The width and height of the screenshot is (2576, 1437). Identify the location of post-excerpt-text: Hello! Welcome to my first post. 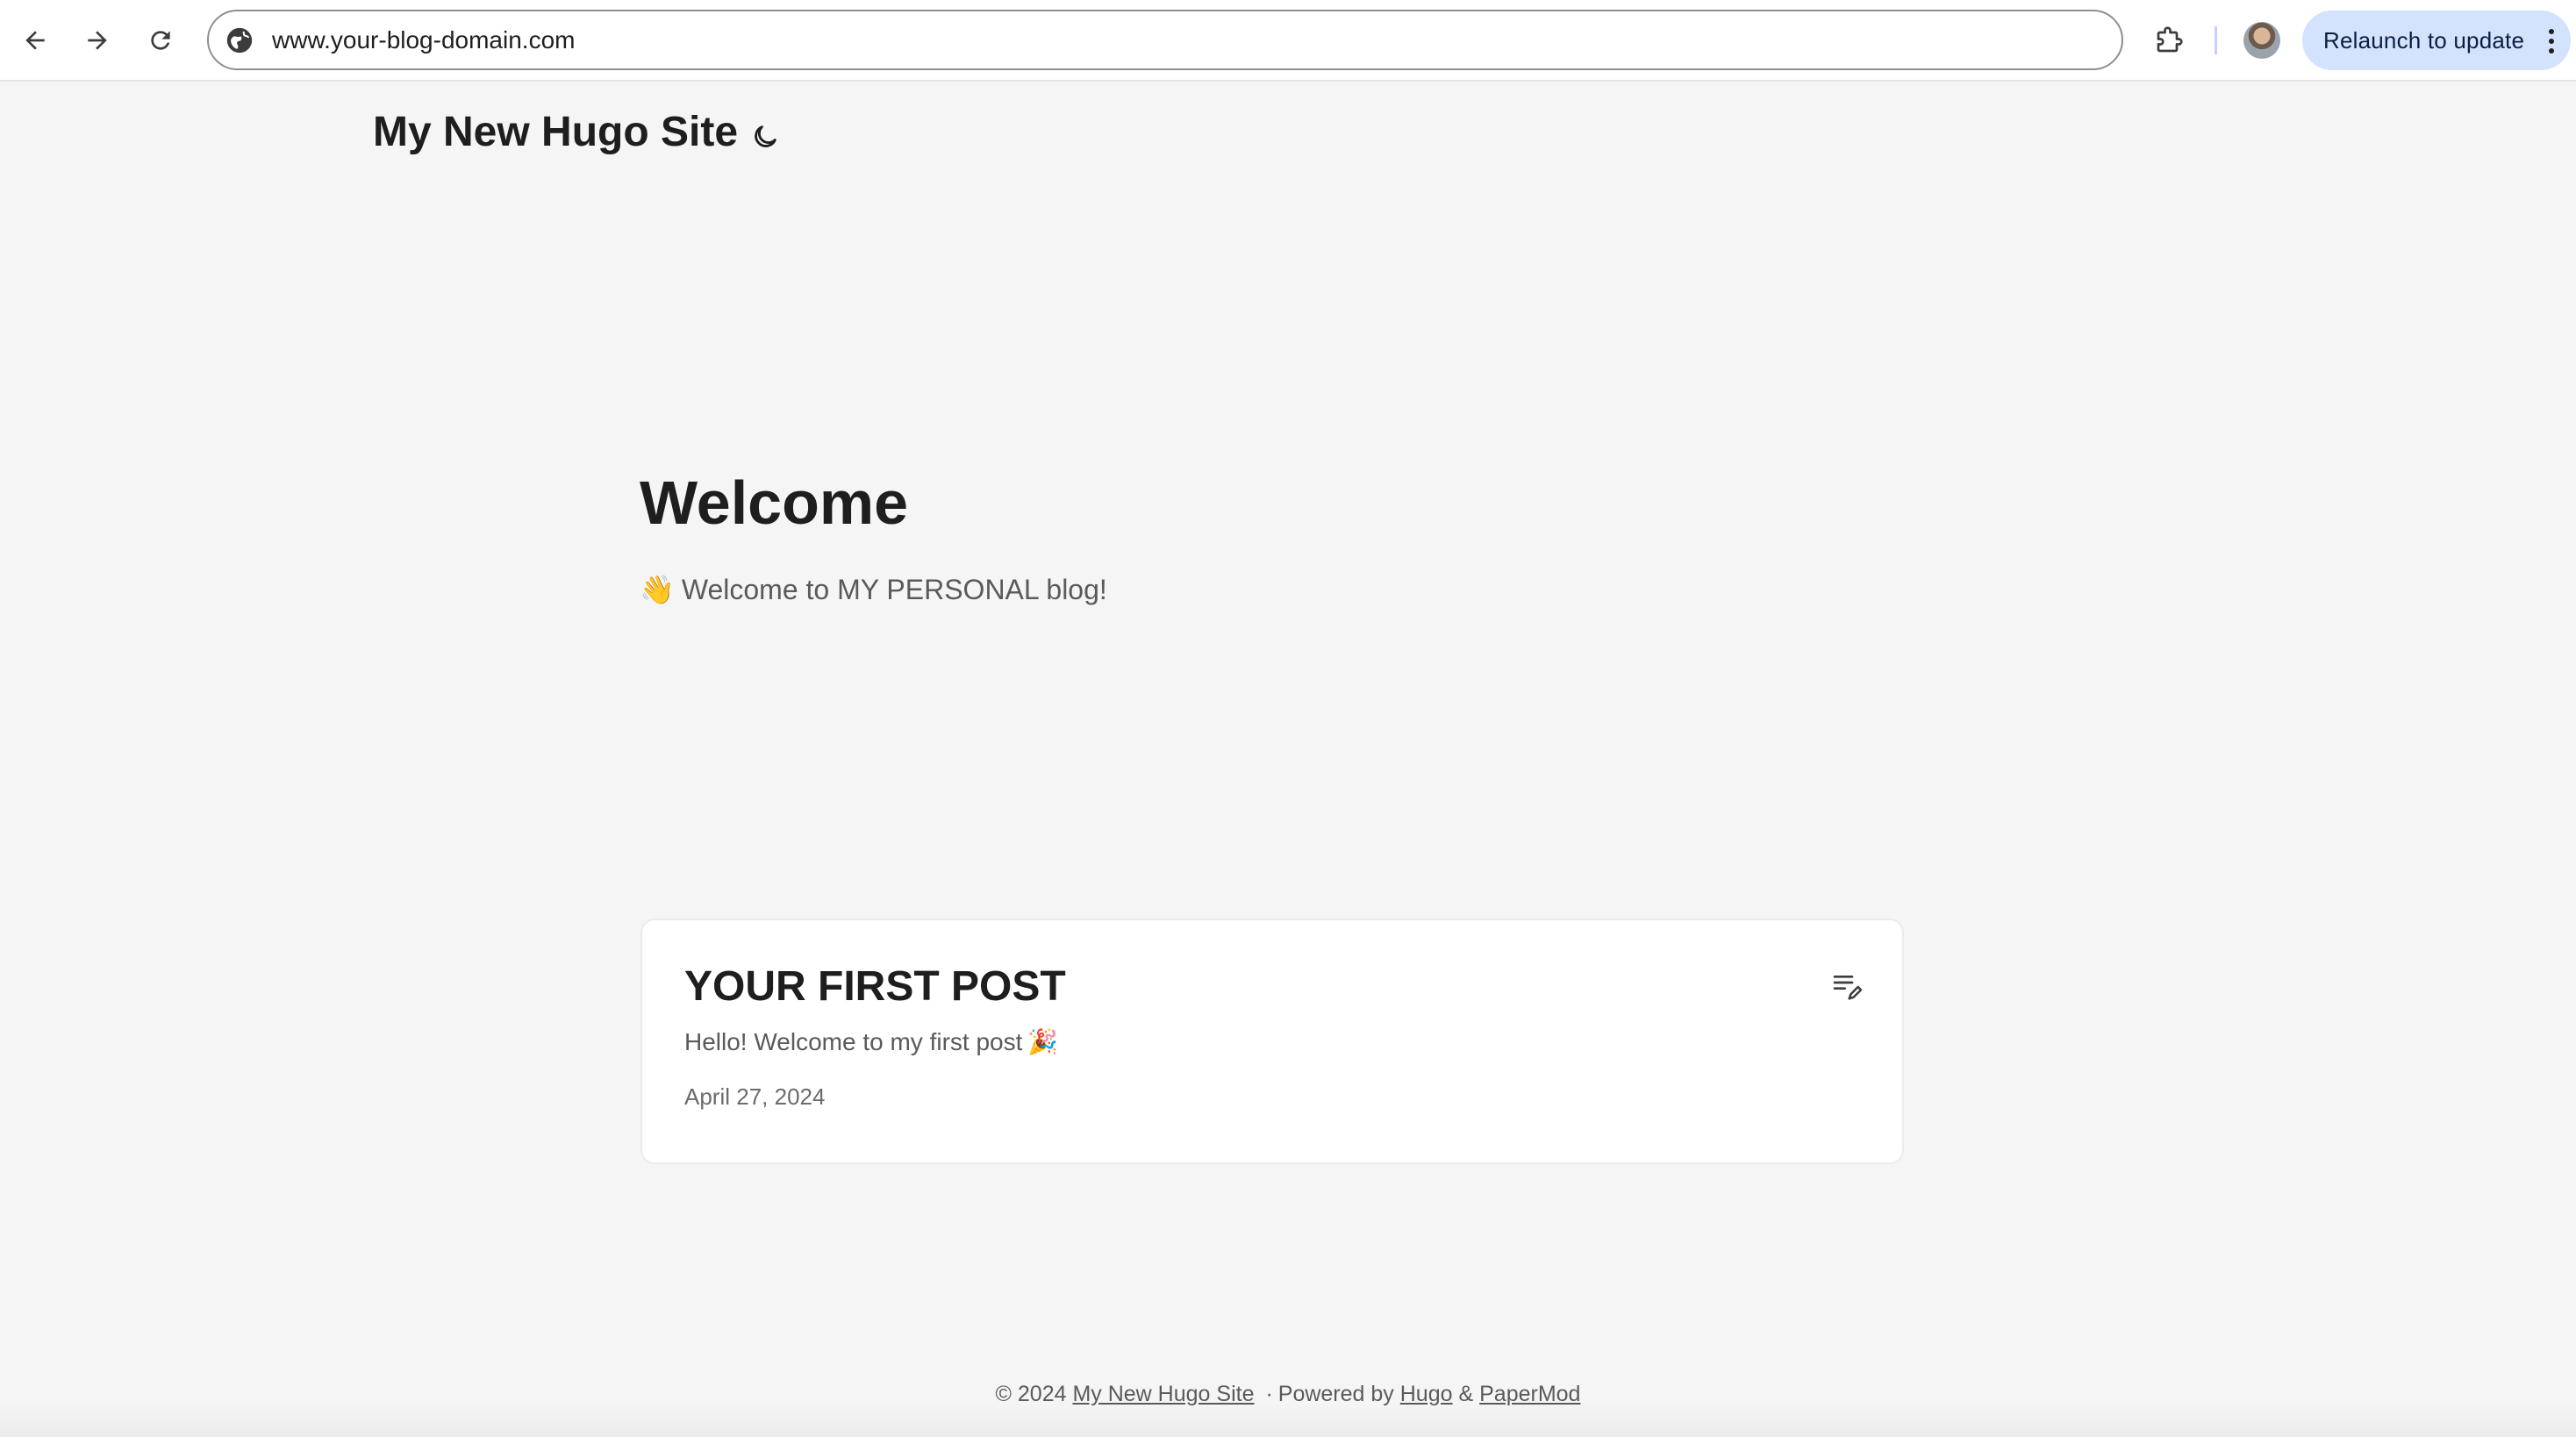
(853, 1041).